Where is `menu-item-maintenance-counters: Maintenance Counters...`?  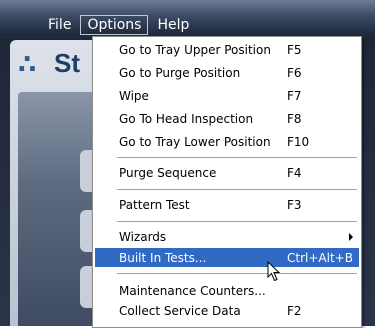
menu-item-maintenance-counters: Maintenance Counters... is located at coordinates (227, 290).